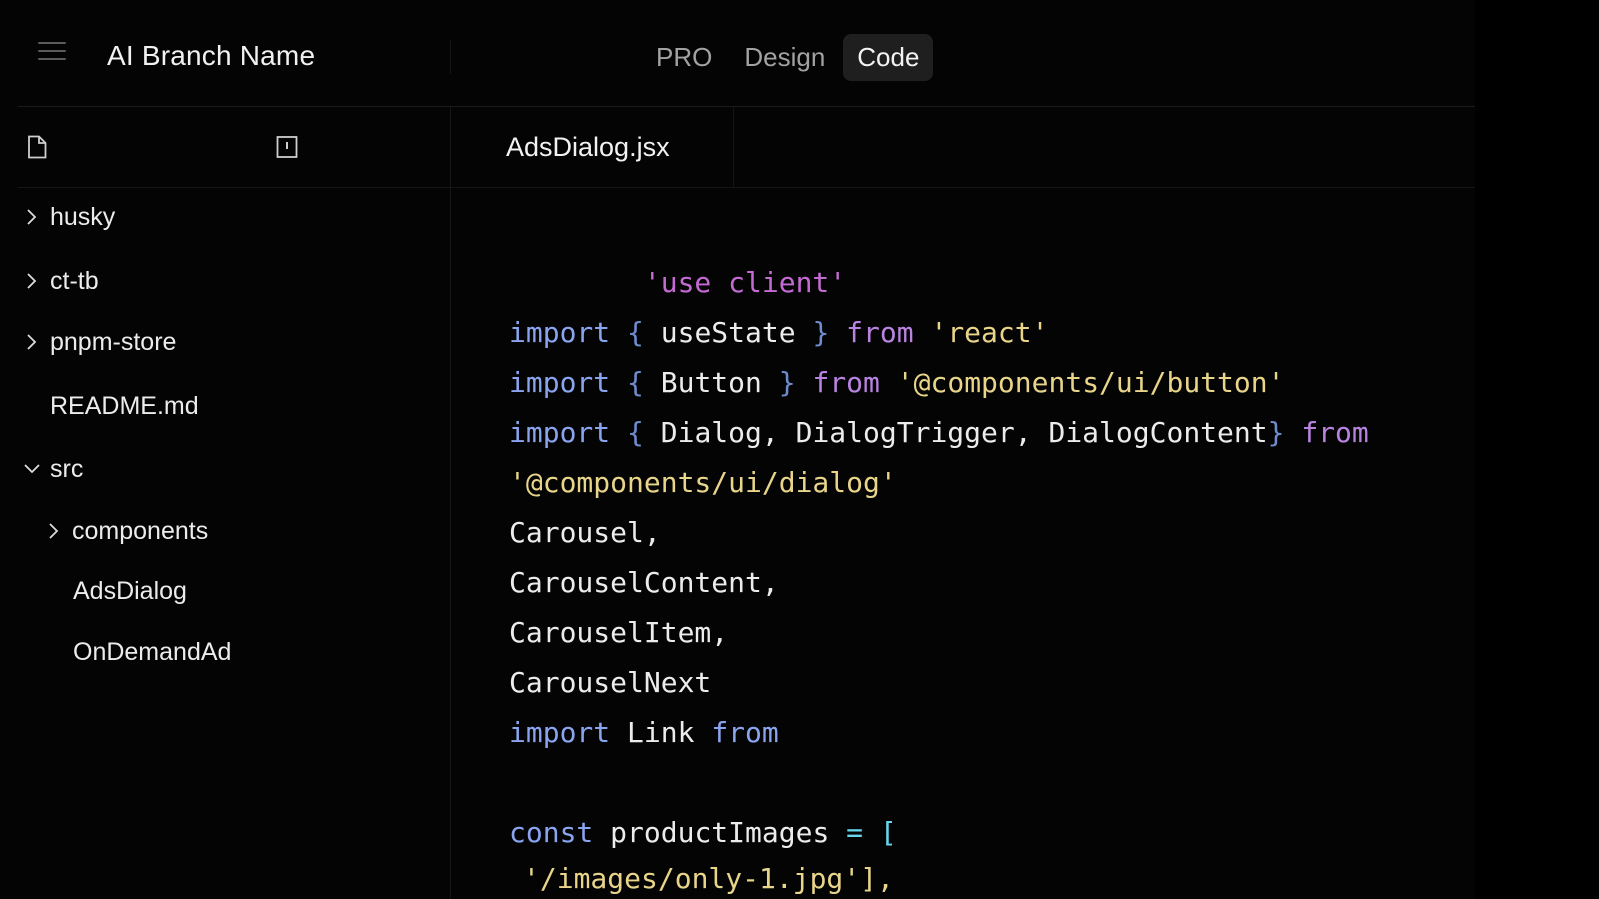  I want to click on app-title: AI Branch Name, so click(211, 55).